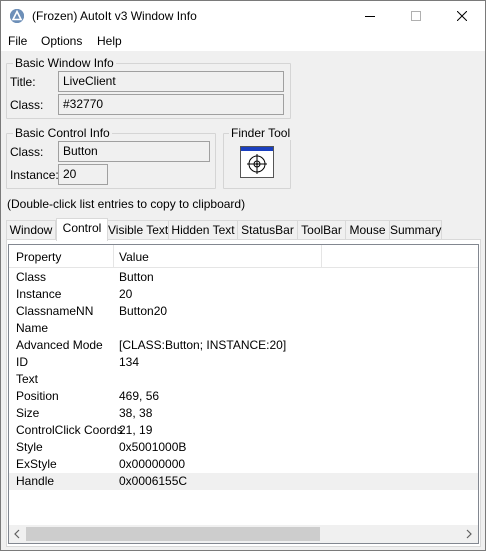 The image size is (486, 551). I want to click on tab-visible-text: Visible Text, so click(138, 230).